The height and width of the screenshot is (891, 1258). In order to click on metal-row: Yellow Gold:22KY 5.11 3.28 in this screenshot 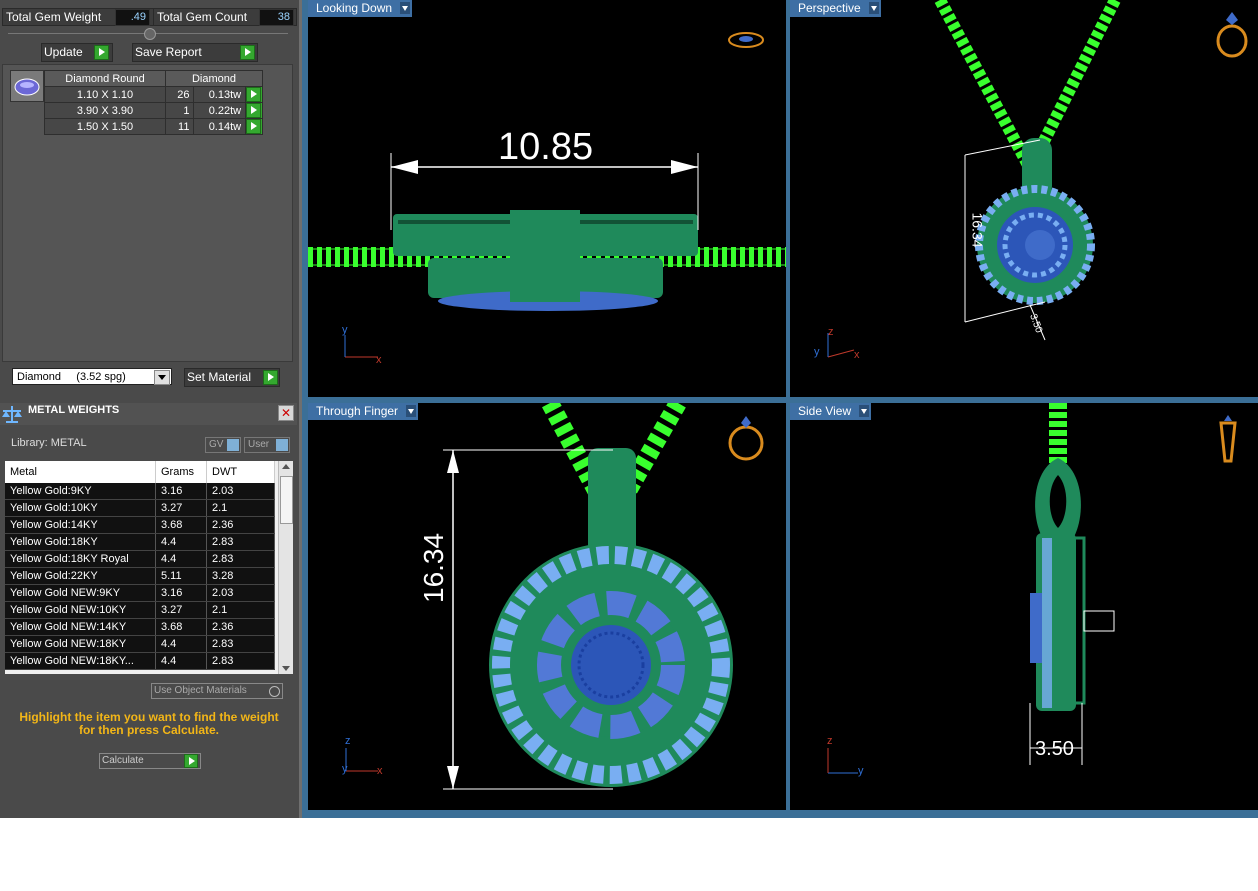, I will do `click(140, 576)`.